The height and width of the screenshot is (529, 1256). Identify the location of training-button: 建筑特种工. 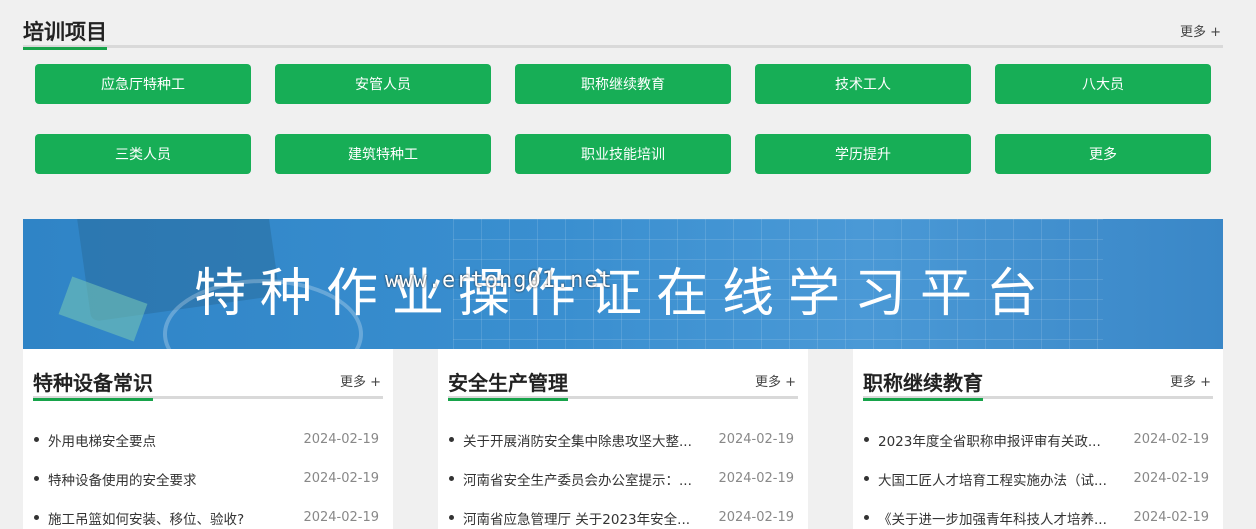
(383, 154).